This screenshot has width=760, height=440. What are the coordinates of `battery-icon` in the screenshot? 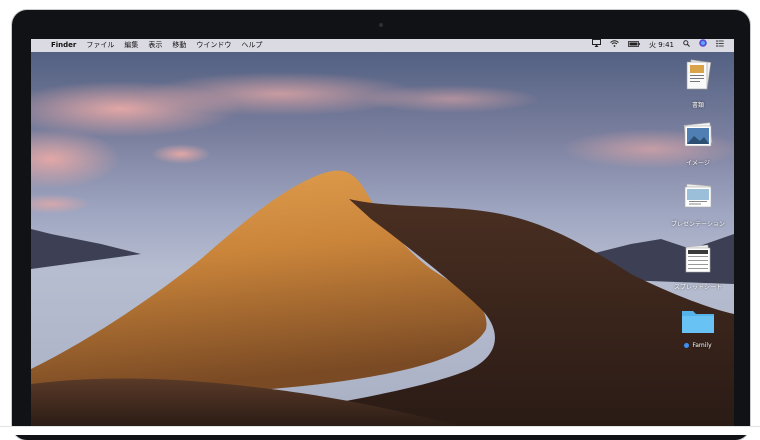 It's located at (634, 45).